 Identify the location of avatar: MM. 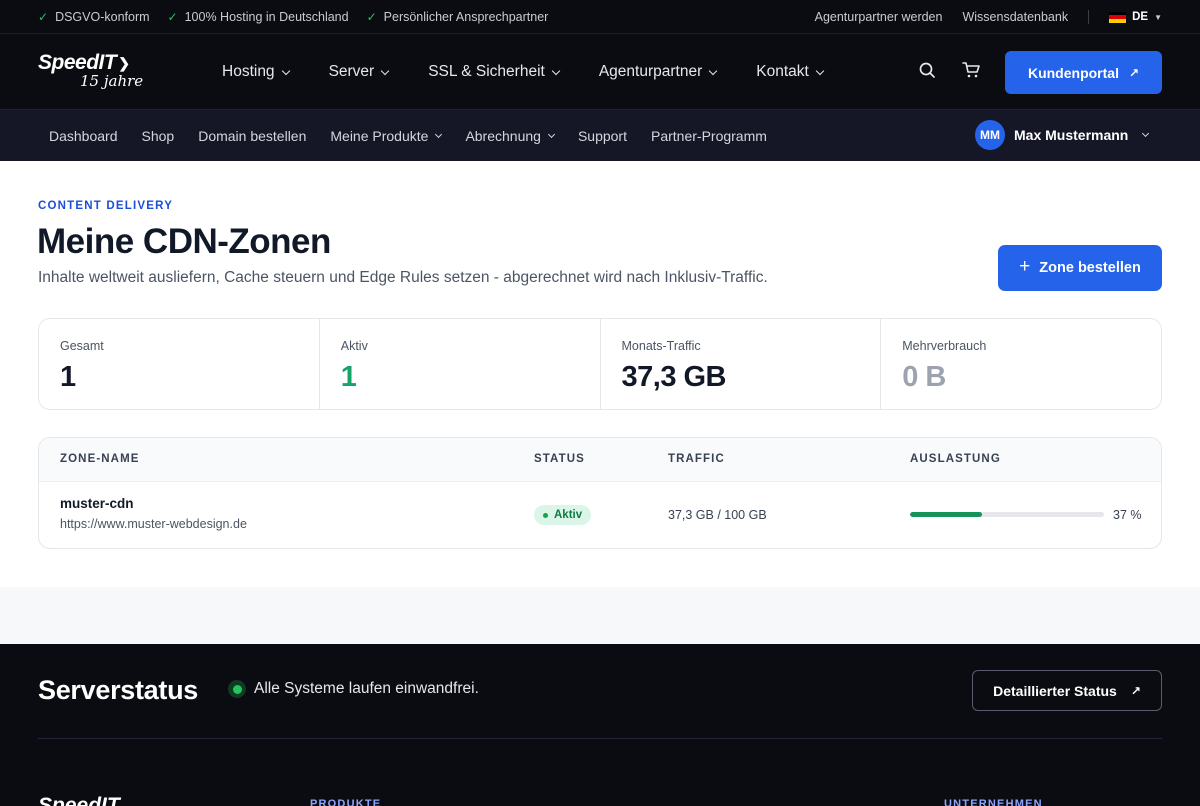
(990, 135).